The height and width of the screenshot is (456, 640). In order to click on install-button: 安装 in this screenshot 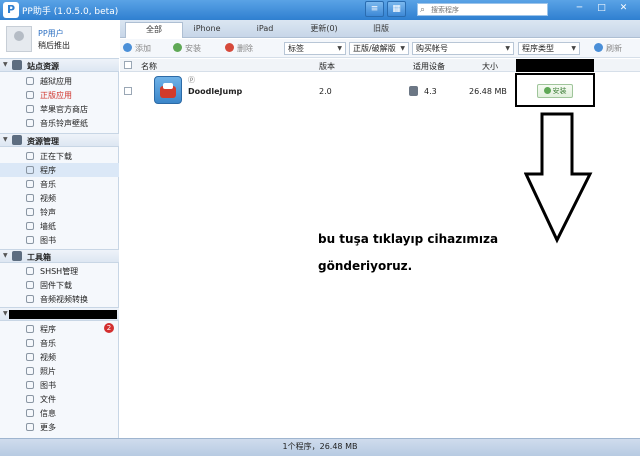, I will do `click(555, 91)`.